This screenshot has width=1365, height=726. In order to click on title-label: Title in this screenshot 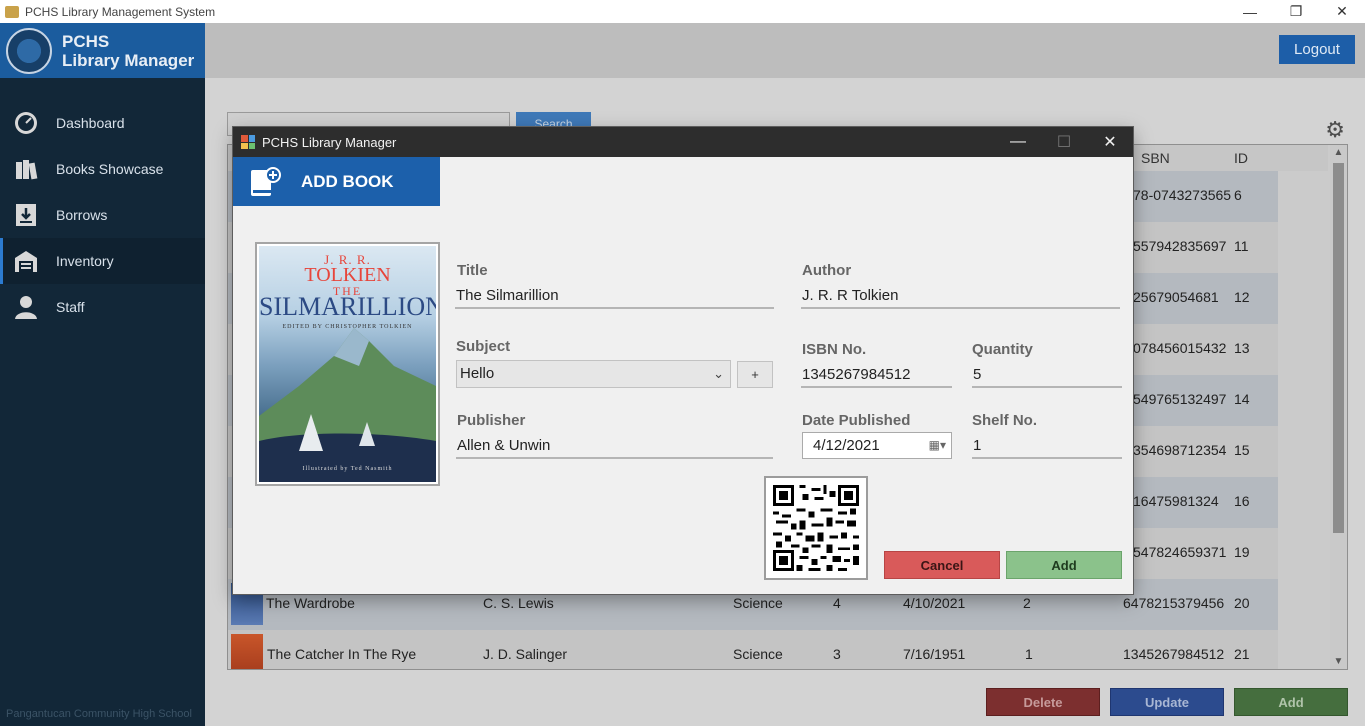, I will do `click(472, 270)`.